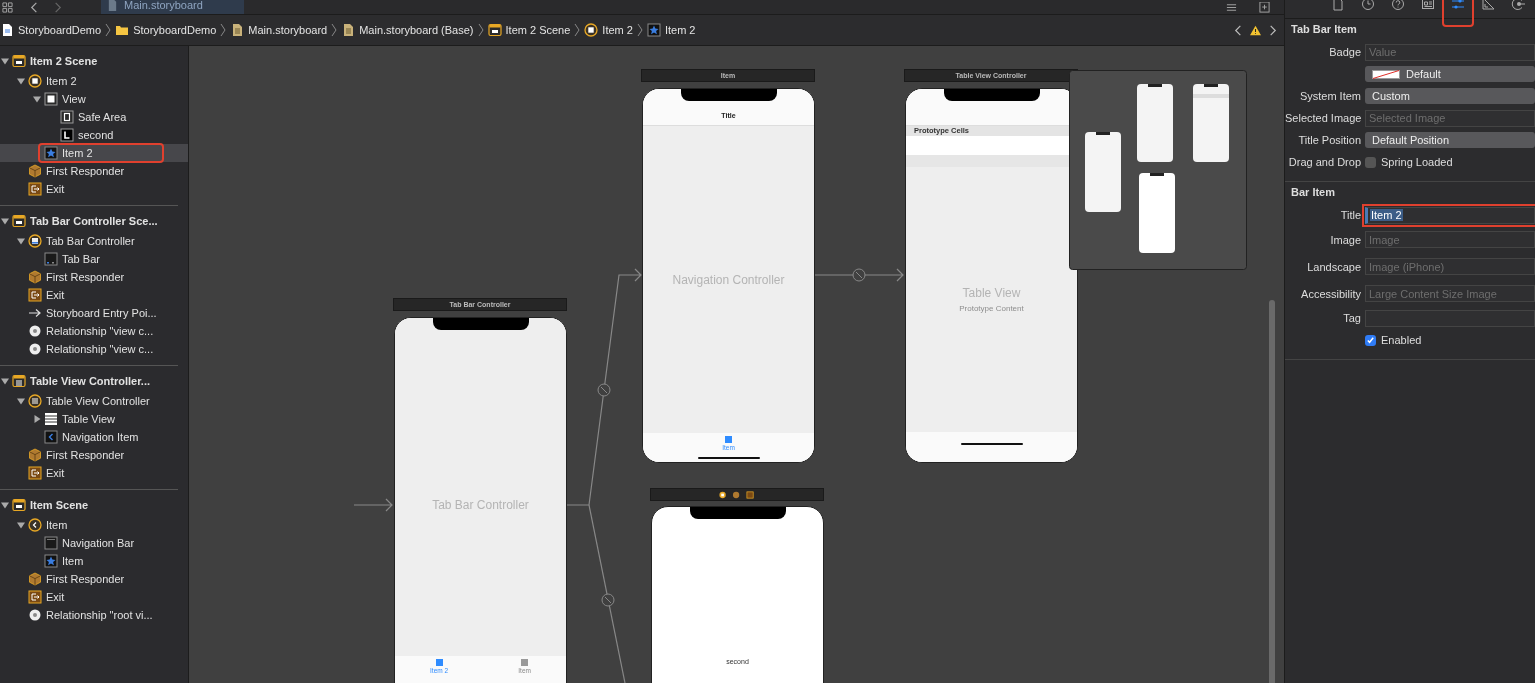 The width and height of the screenshot is (1535, 683). Describe the element at coordinates (94, 543) in the screenshot. I see `outline-item: Navigation Bar` at that location.